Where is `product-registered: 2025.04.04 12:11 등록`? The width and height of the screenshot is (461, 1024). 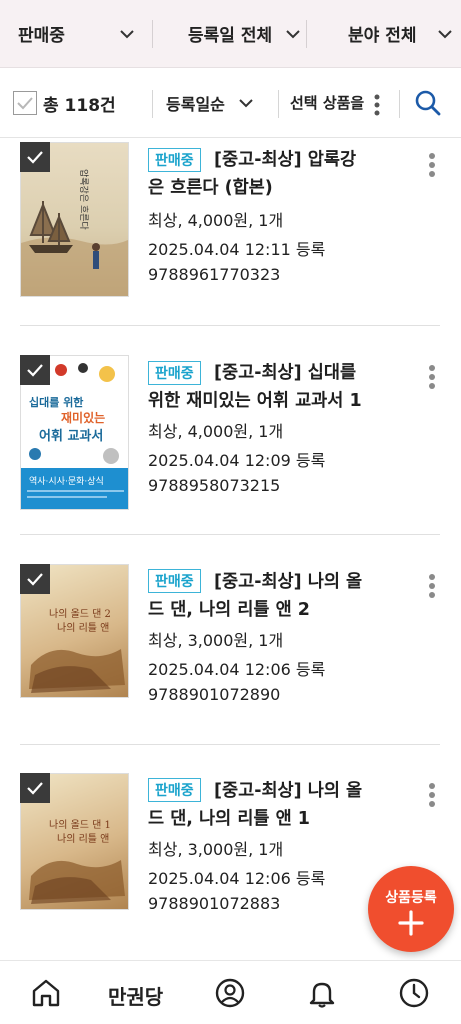 product-registered: 2025.04.04 12:11 등록 is located at coordinates (237, 249).